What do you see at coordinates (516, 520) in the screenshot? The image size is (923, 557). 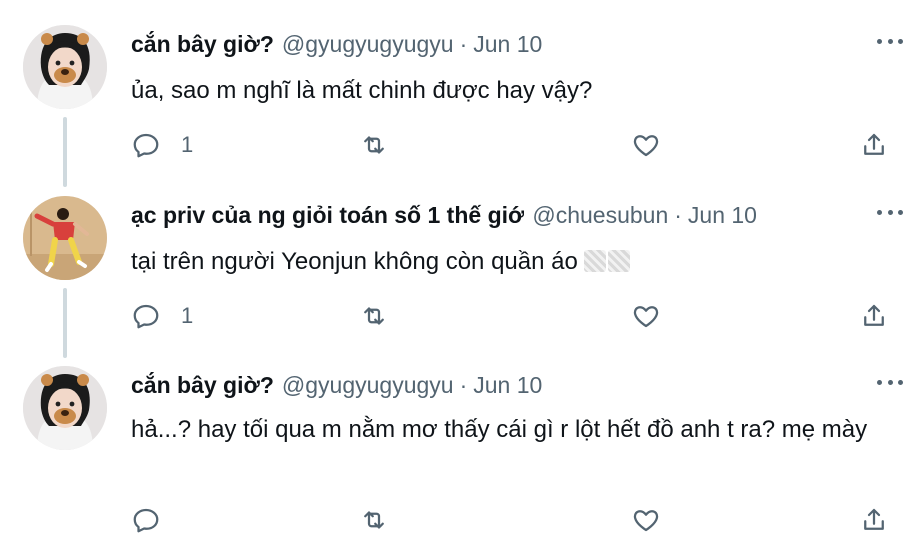 I see `tweet-actions` at bounding box center [516, 520].